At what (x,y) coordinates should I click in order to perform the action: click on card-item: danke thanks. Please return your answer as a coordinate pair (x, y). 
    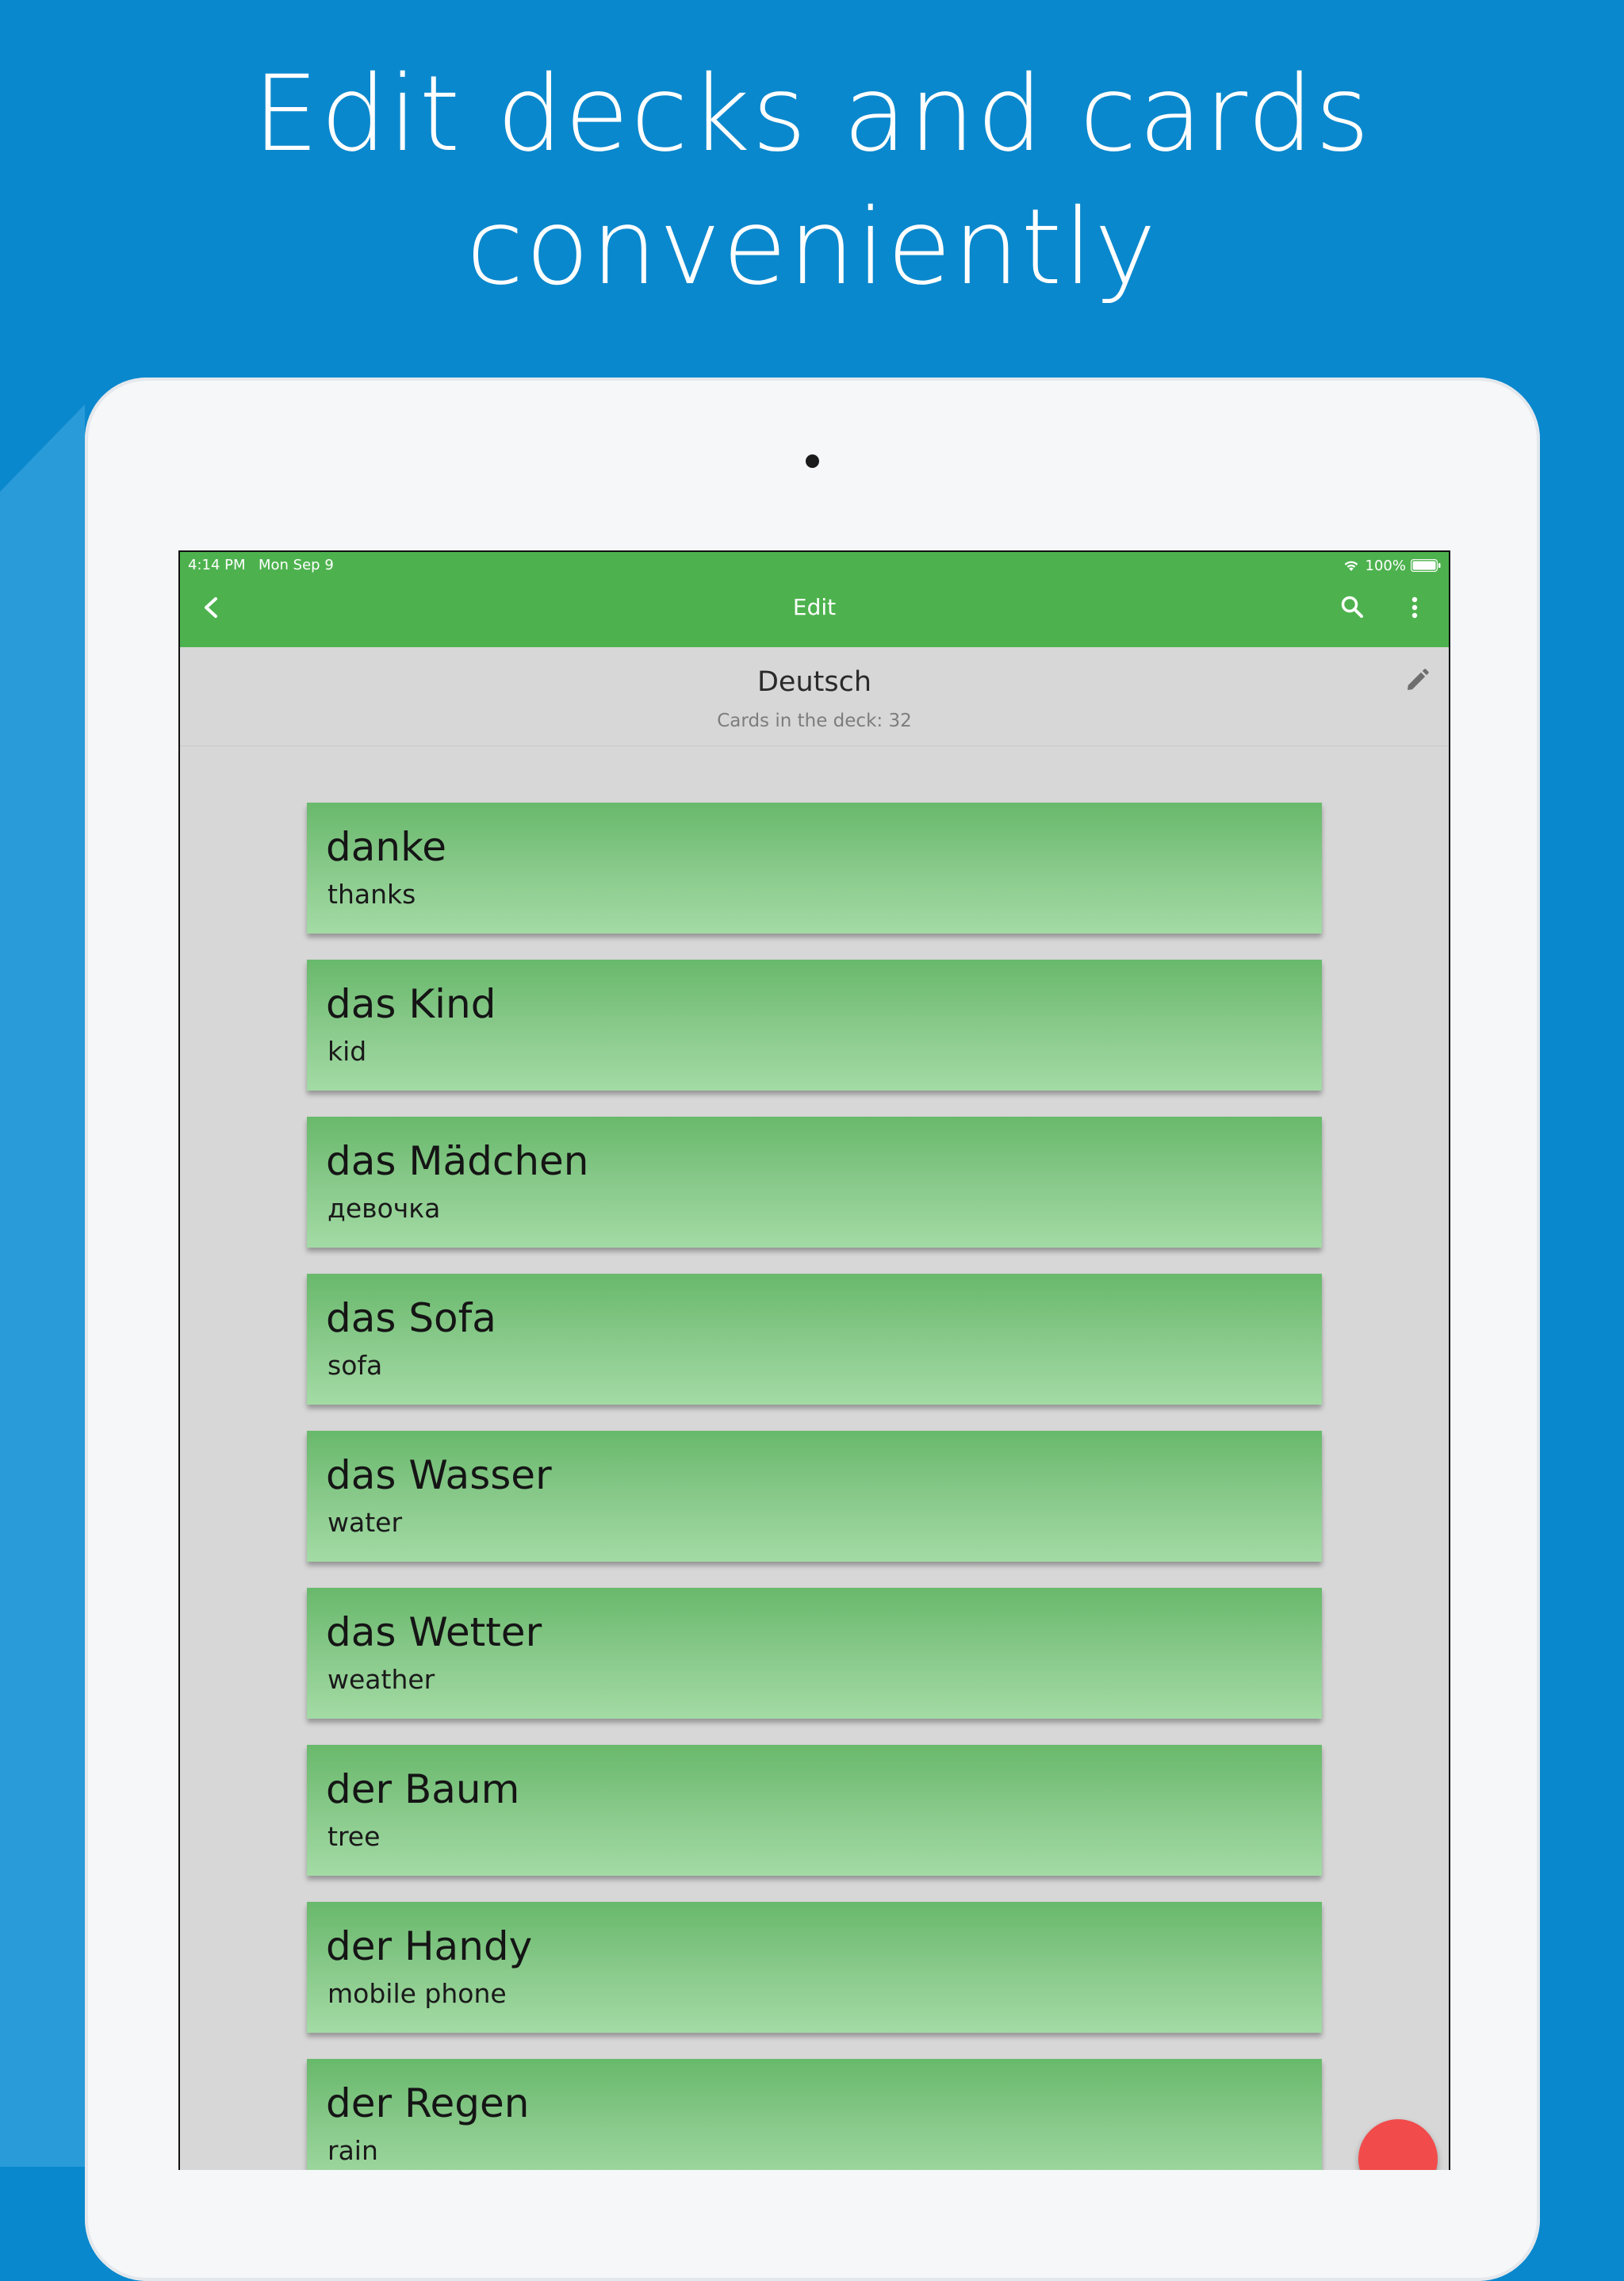
    Looking at the image, I should click on (814, 868).